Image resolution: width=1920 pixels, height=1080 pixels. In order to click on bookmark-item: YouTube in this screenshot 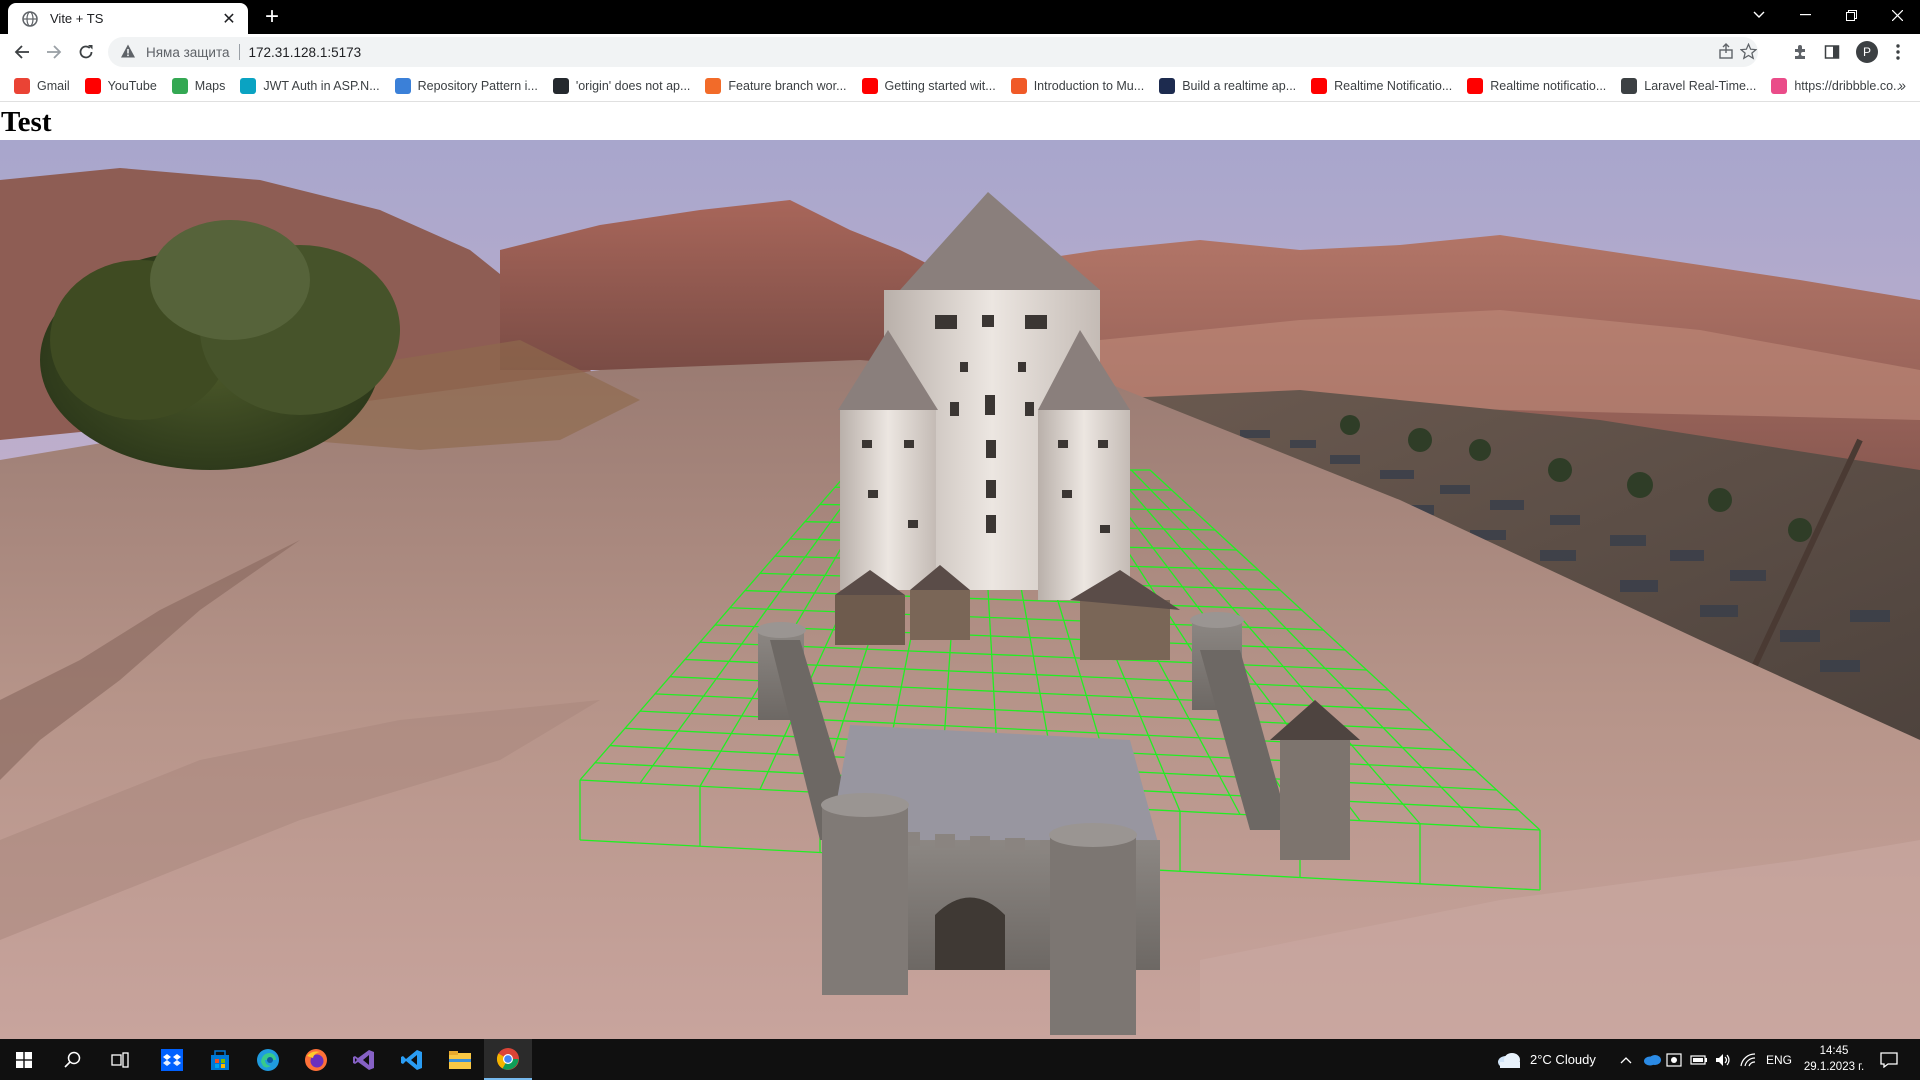, I will do `click(120, 85)`.